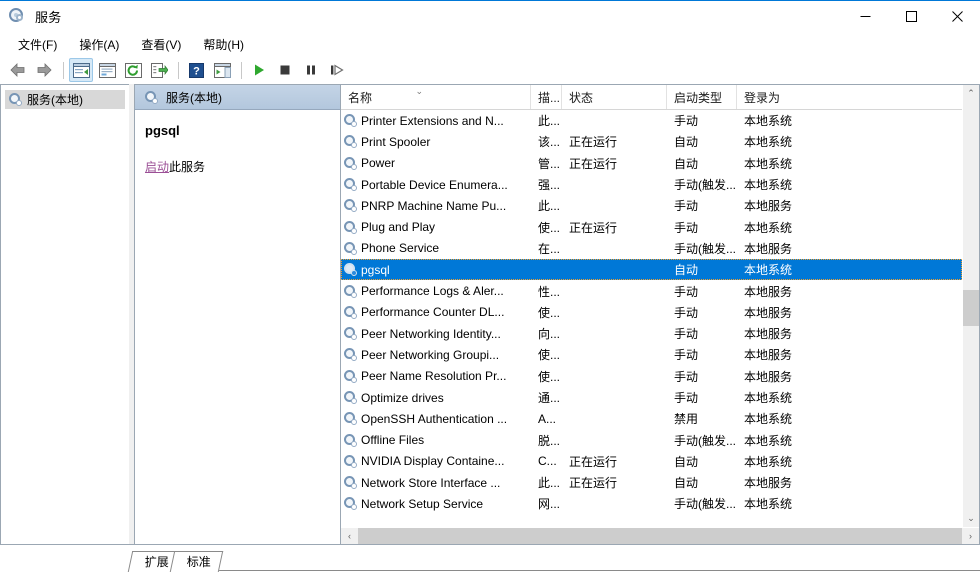 This screenshot has height=581, width=980. Describe the element at coordinates (436, 398) in the screenshot. I see `cell-service-name: Optimize drives` at that location.